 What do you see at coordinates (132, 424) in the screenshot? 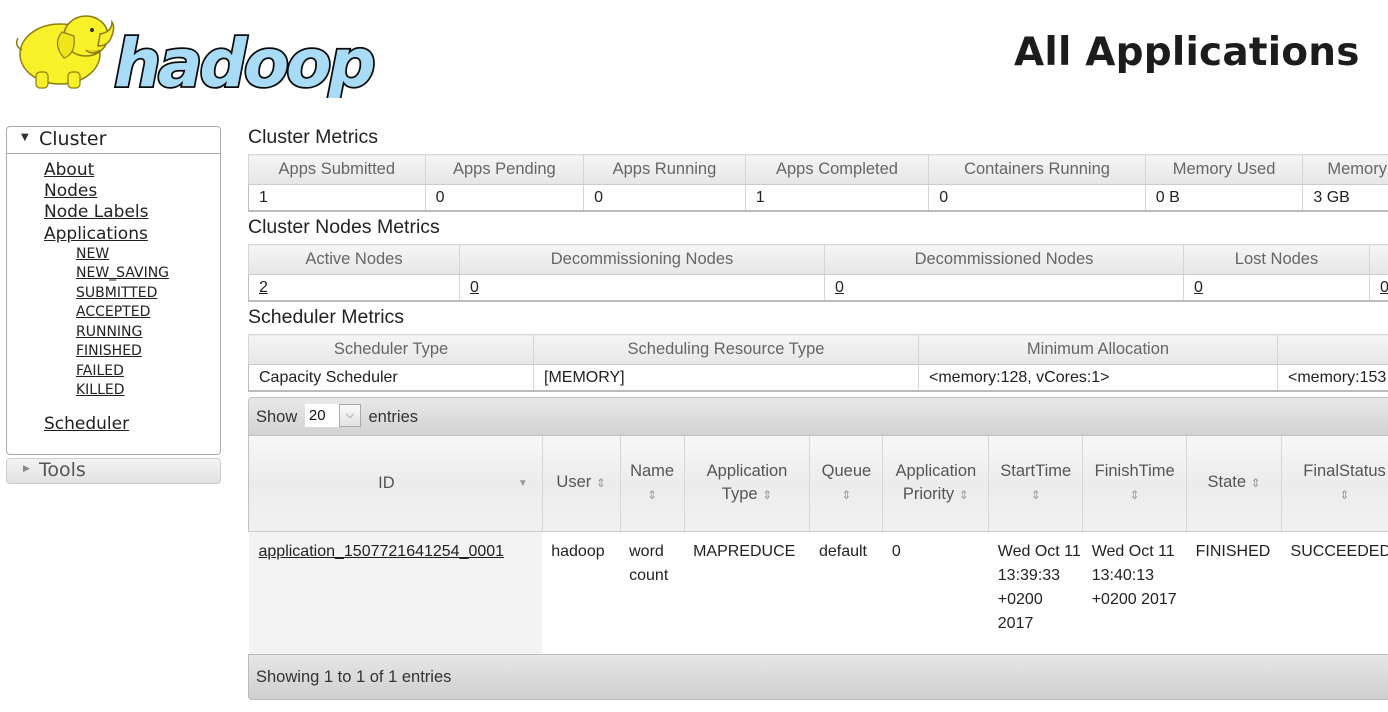
I see `nav-link-scheduler: Scheduler` at bounding box center [132, 424].